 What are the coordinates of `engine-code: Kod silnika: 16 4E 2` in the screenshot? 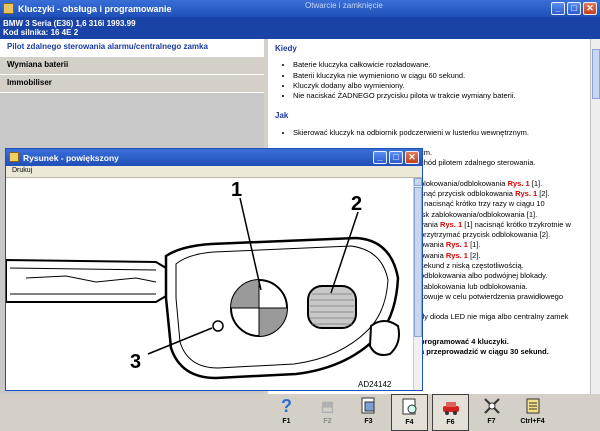 It's located at (41, 32).